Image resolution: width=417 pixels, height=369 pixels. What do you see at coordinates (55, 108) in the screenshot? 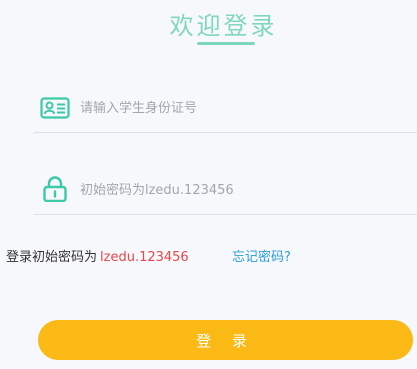
I see `id-card-icon` at bounding box center [55, 108].